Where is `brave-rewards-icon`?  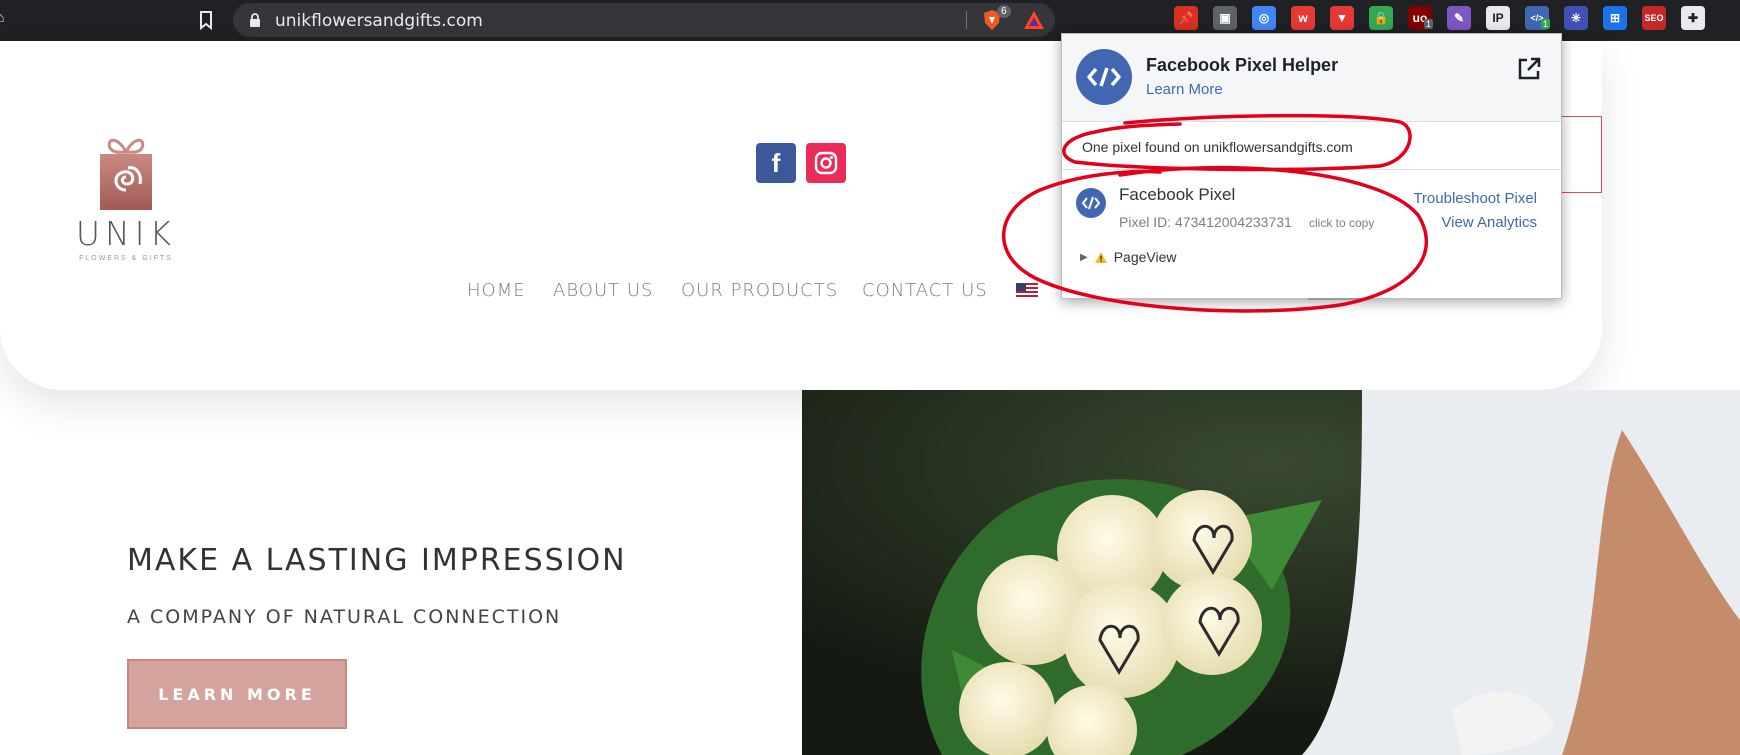
brave-rewards-icon is located at coordinates (1034, 20).